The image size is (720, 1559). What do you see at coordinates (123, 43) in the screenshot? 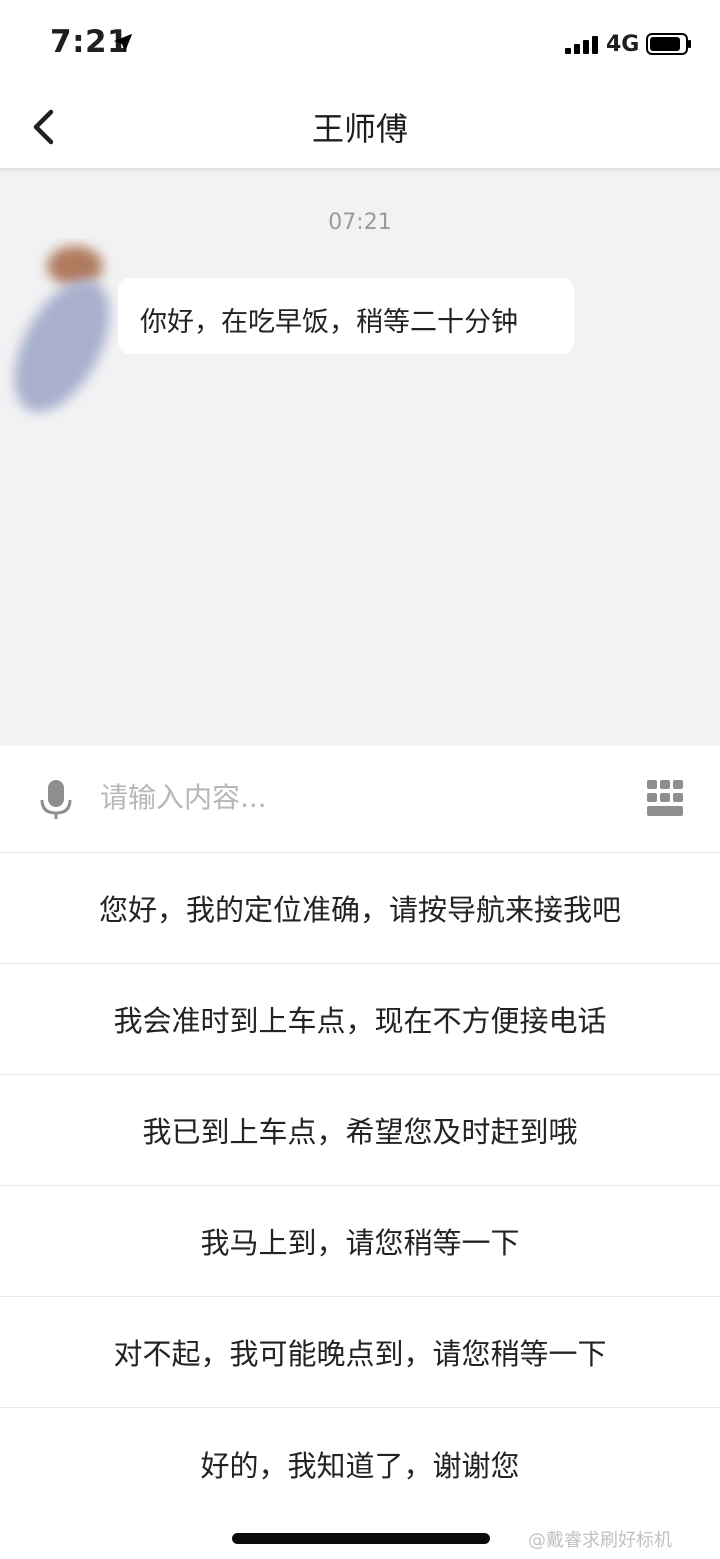
I see `location-arrow-icon` at bounding box center [123, 43].